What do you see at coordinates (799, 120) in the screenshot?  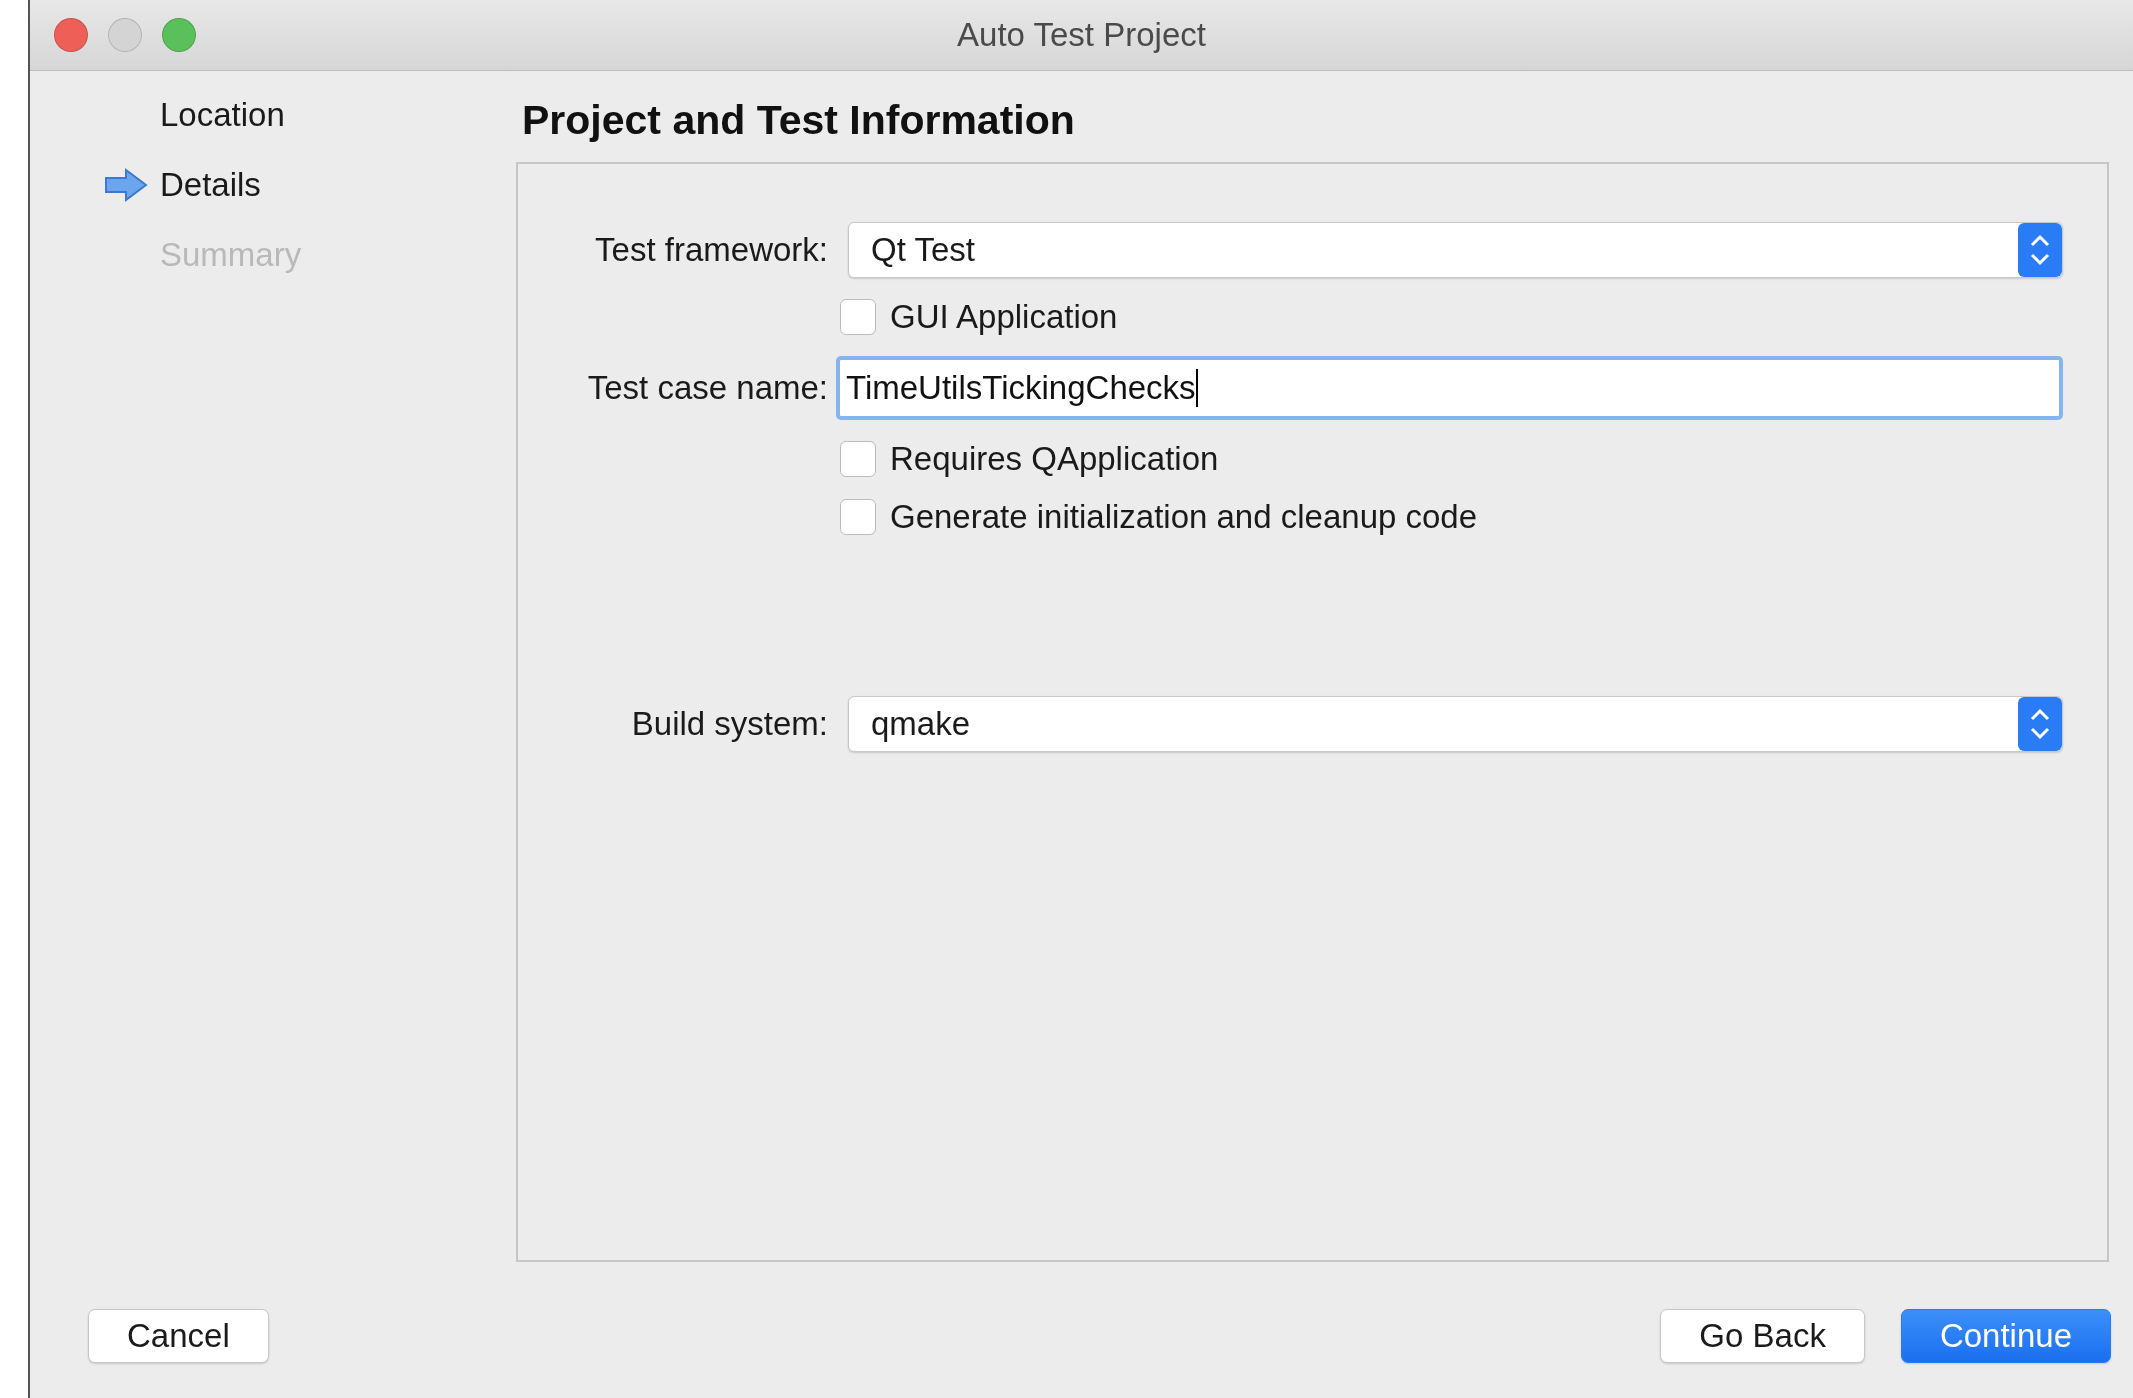 I see `page-heading: Project and Test Information` at bounding box center [799, 120].